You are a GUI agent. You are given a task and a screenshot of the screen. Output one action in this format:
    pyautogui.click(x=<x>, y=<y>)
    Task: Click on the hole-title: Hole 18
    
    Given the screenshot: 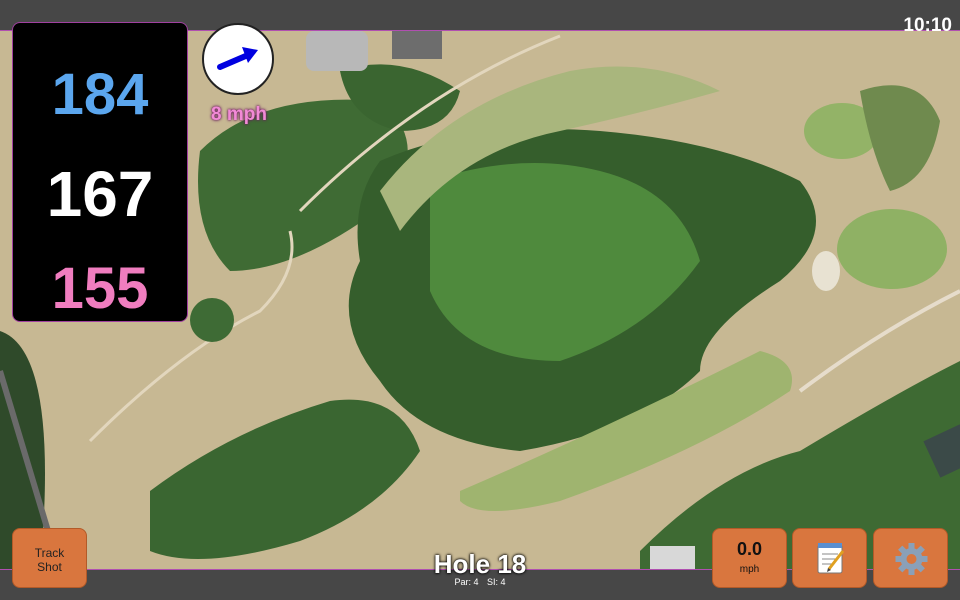 What is the action you would take?
    pyautogui.click(x=480, y=564)
    